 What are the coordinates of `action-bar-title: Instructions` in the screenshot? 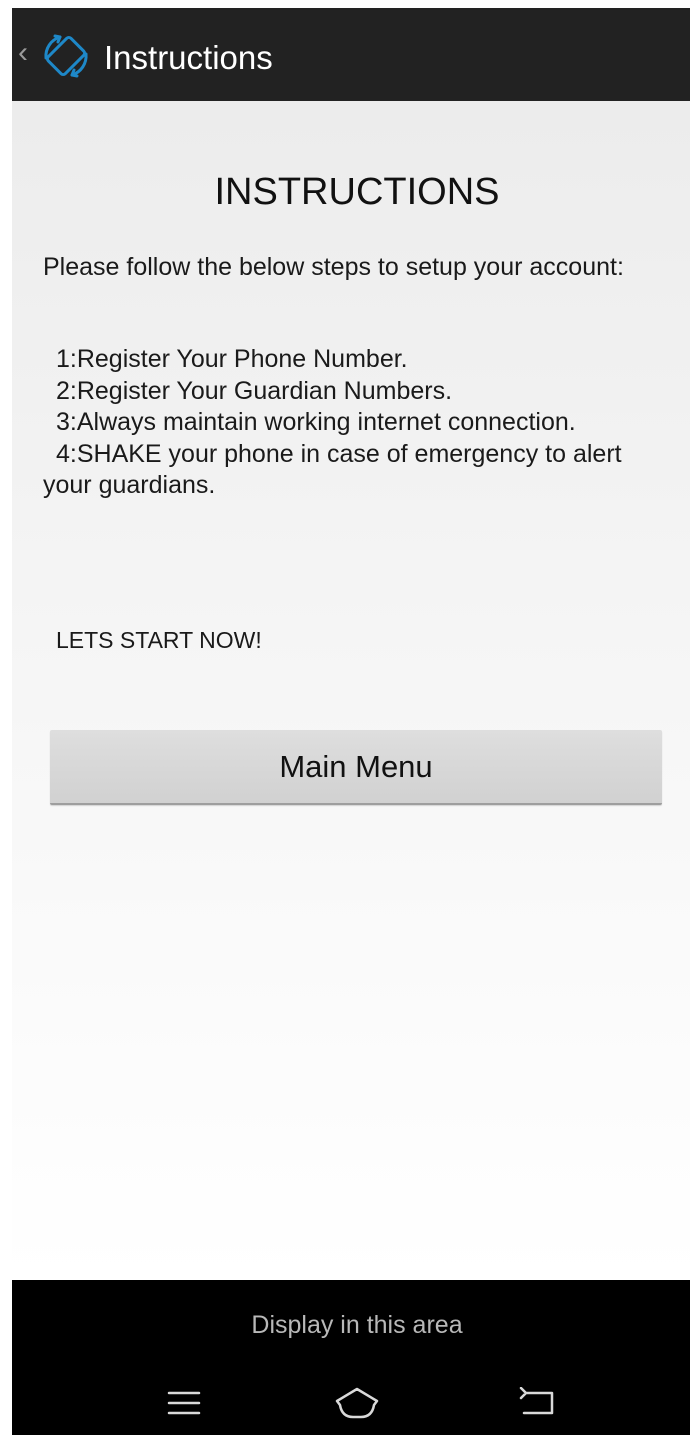 It's located at (188, 57).